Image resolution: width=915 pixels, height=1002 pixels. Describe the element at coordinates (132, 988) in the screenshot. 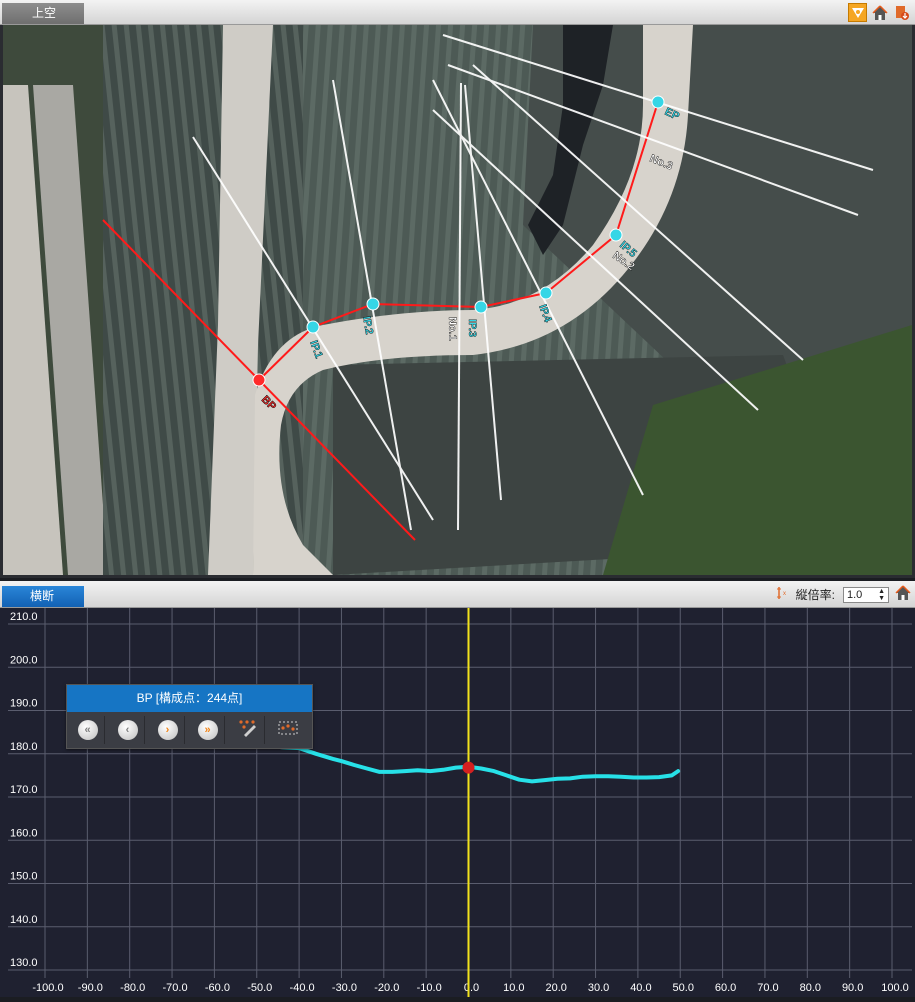

I see `x-tick-label: -80.0` at that location.